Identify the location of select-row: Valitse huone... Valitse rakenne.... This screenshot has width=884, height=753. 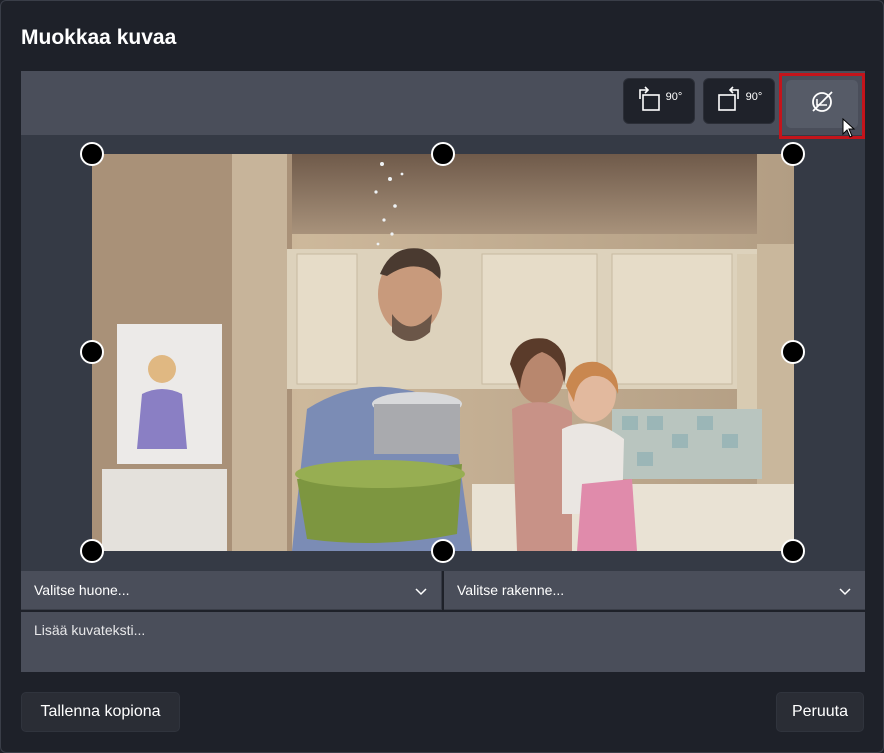
(443, 591).